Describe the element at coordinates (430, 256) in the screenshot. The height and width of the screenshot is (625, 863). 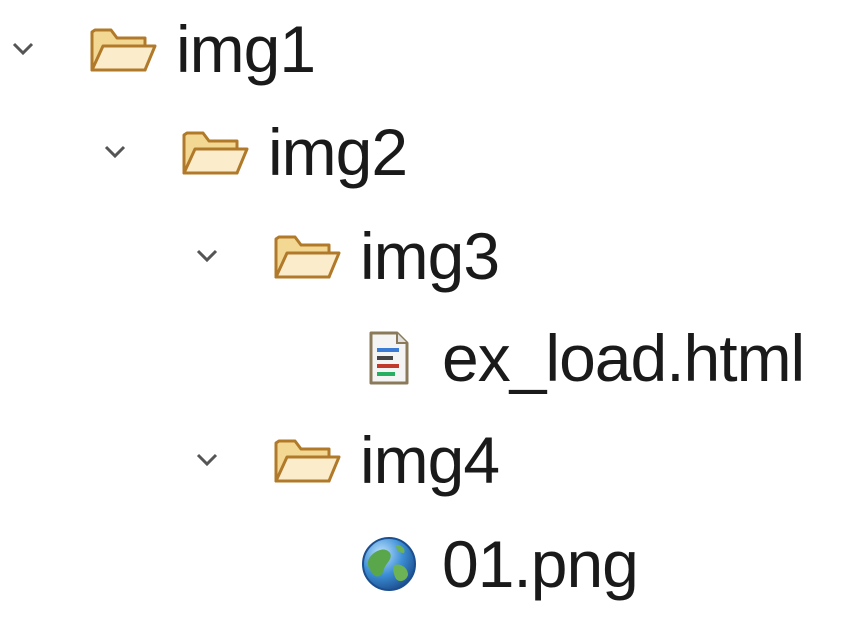
I see `tree-item-label: img3` at that location.